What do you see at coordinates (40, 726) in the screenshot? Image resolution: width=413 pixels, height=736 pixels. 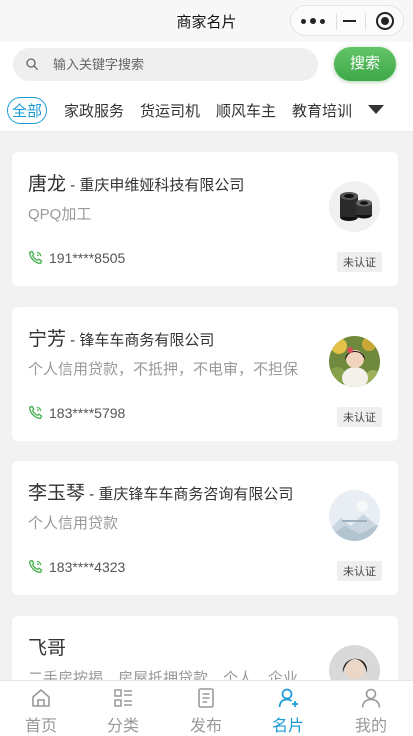 I see `tabbar-label: 首页` at bounding box center [40, 726].